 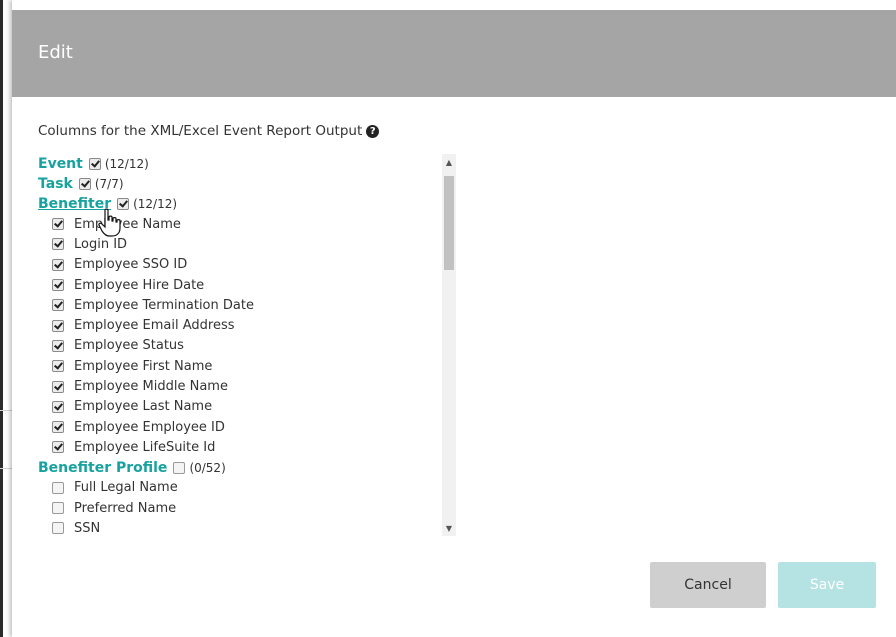 What do you see at coordinates (87, 528) in the screenshot?
I see `column-label: SSN` at bounding box center [87, 528].